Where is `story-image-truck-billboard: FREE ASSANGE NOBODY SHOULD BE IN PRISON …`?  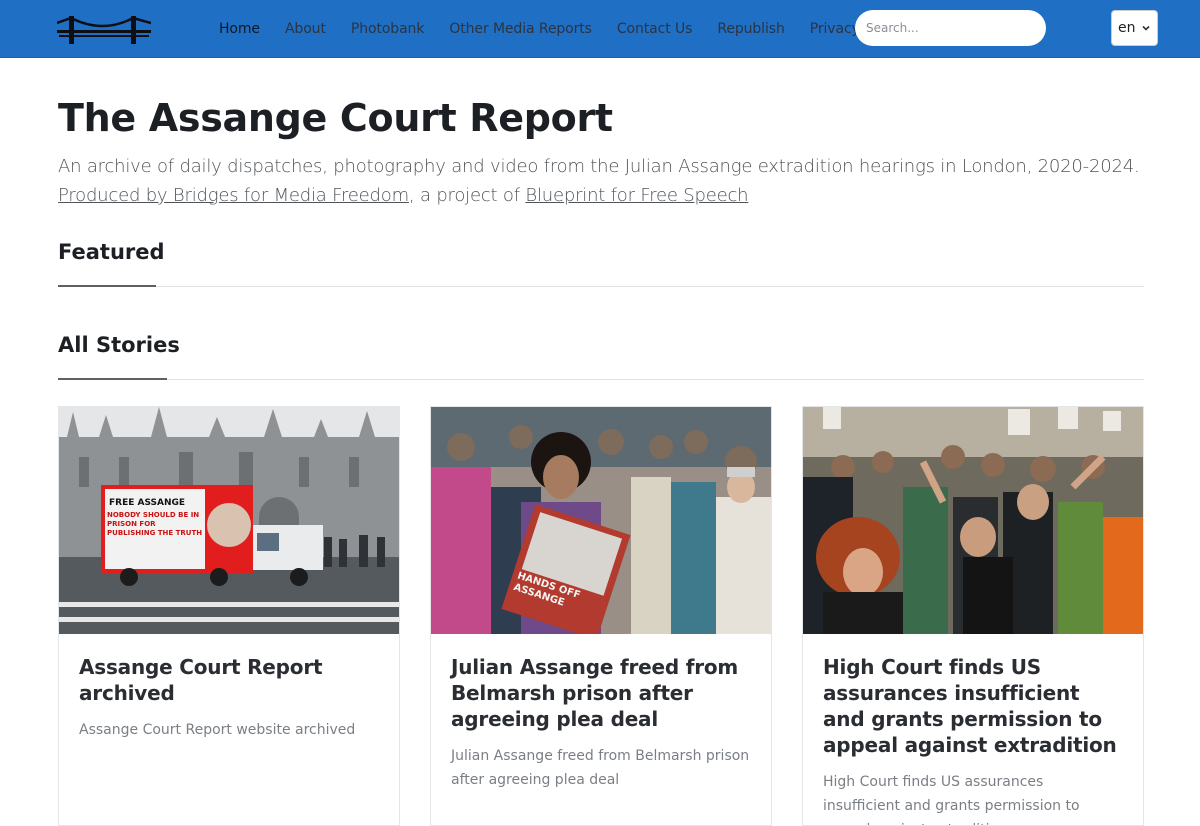
story-image-truck-billboard: FREE ASSANGE NOBODY SHOULD BE IN PRISON … is located at coordinates (229, 520).